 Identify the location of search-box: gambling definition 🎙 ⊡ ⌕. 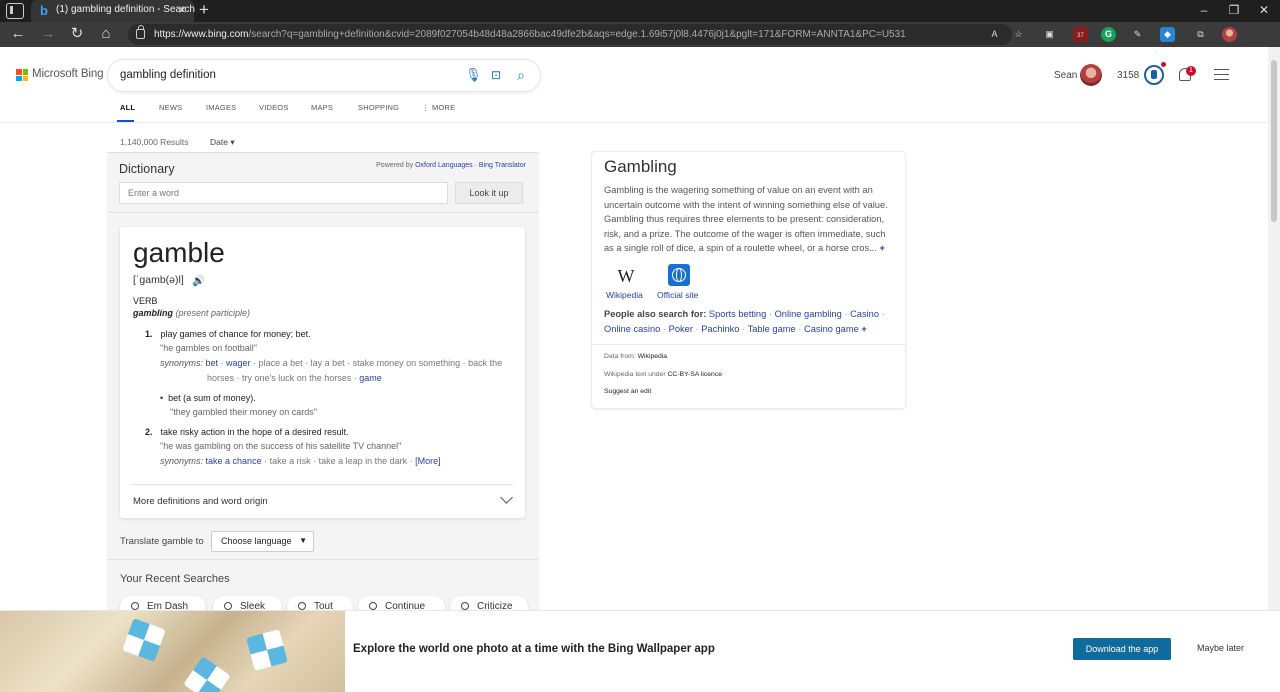
(324, 75).